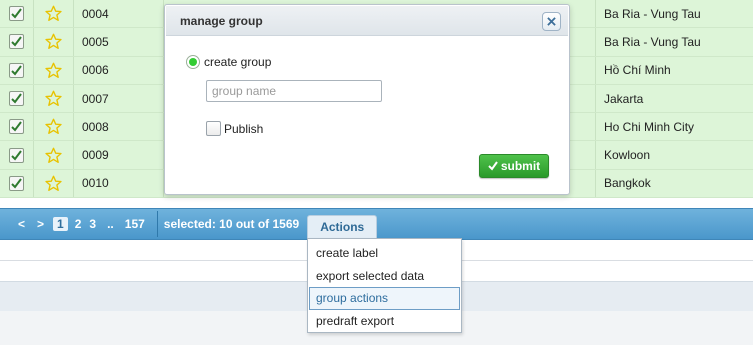 This screenshot has height=345, width=753. I want to click on page-1-button: 1, so click(60, 224).